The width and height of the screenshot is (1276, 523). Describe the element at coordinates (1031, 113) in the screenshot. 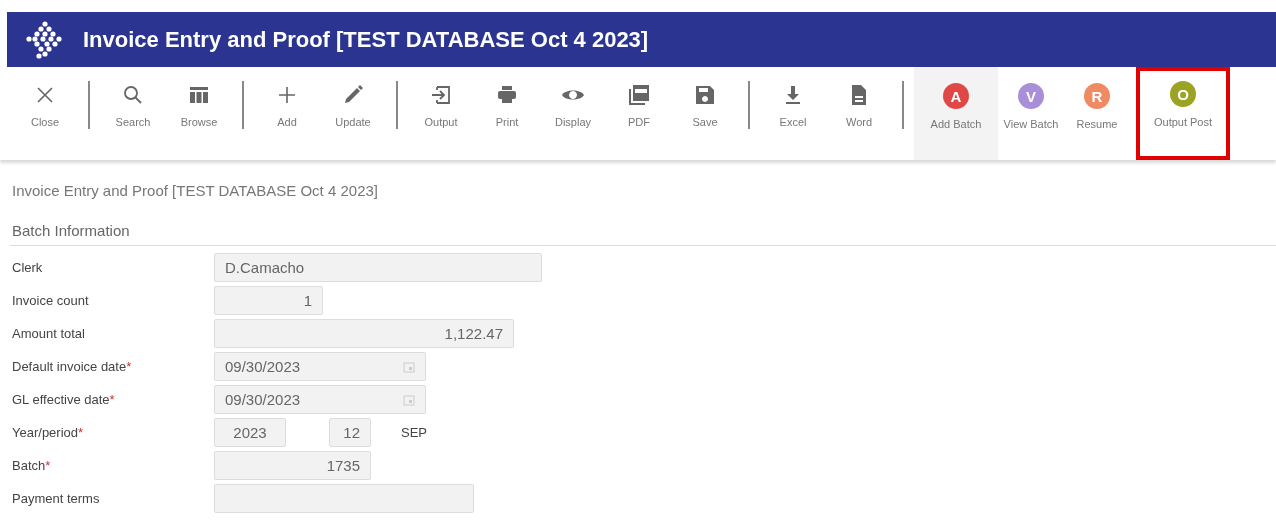

I see `toolbar-button: V View Batch` at that location.